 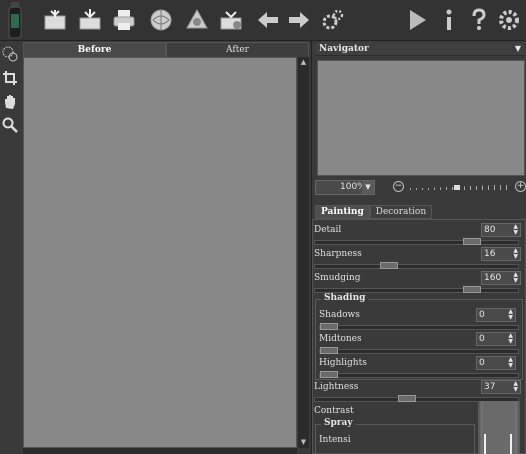 I want to click on shadows-spinbox: 0 ▲ ▼, so click(x=496, y=315).